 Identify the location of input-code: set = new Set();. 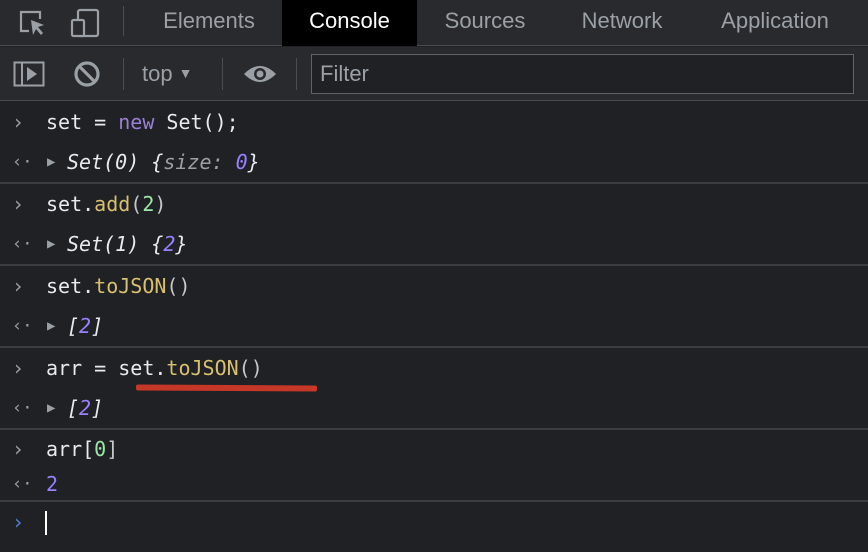
(142, 122).